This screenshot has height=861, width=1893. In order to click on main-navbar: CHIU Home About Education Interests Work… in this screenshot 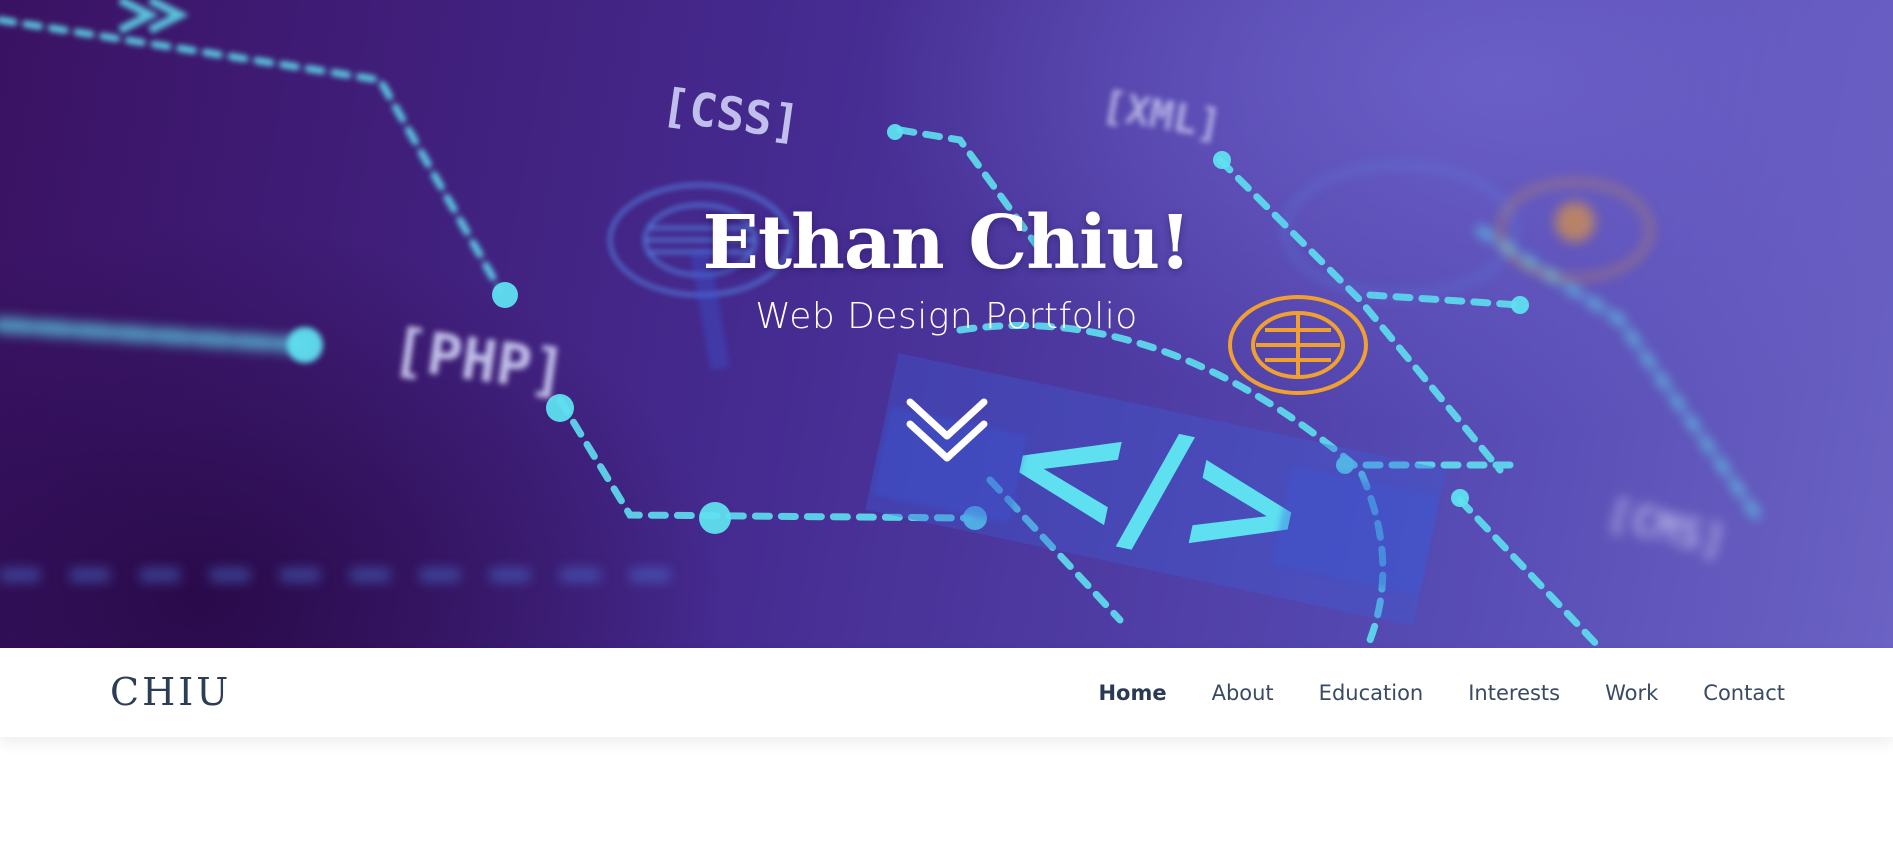, I will do `click(946, 692)`.